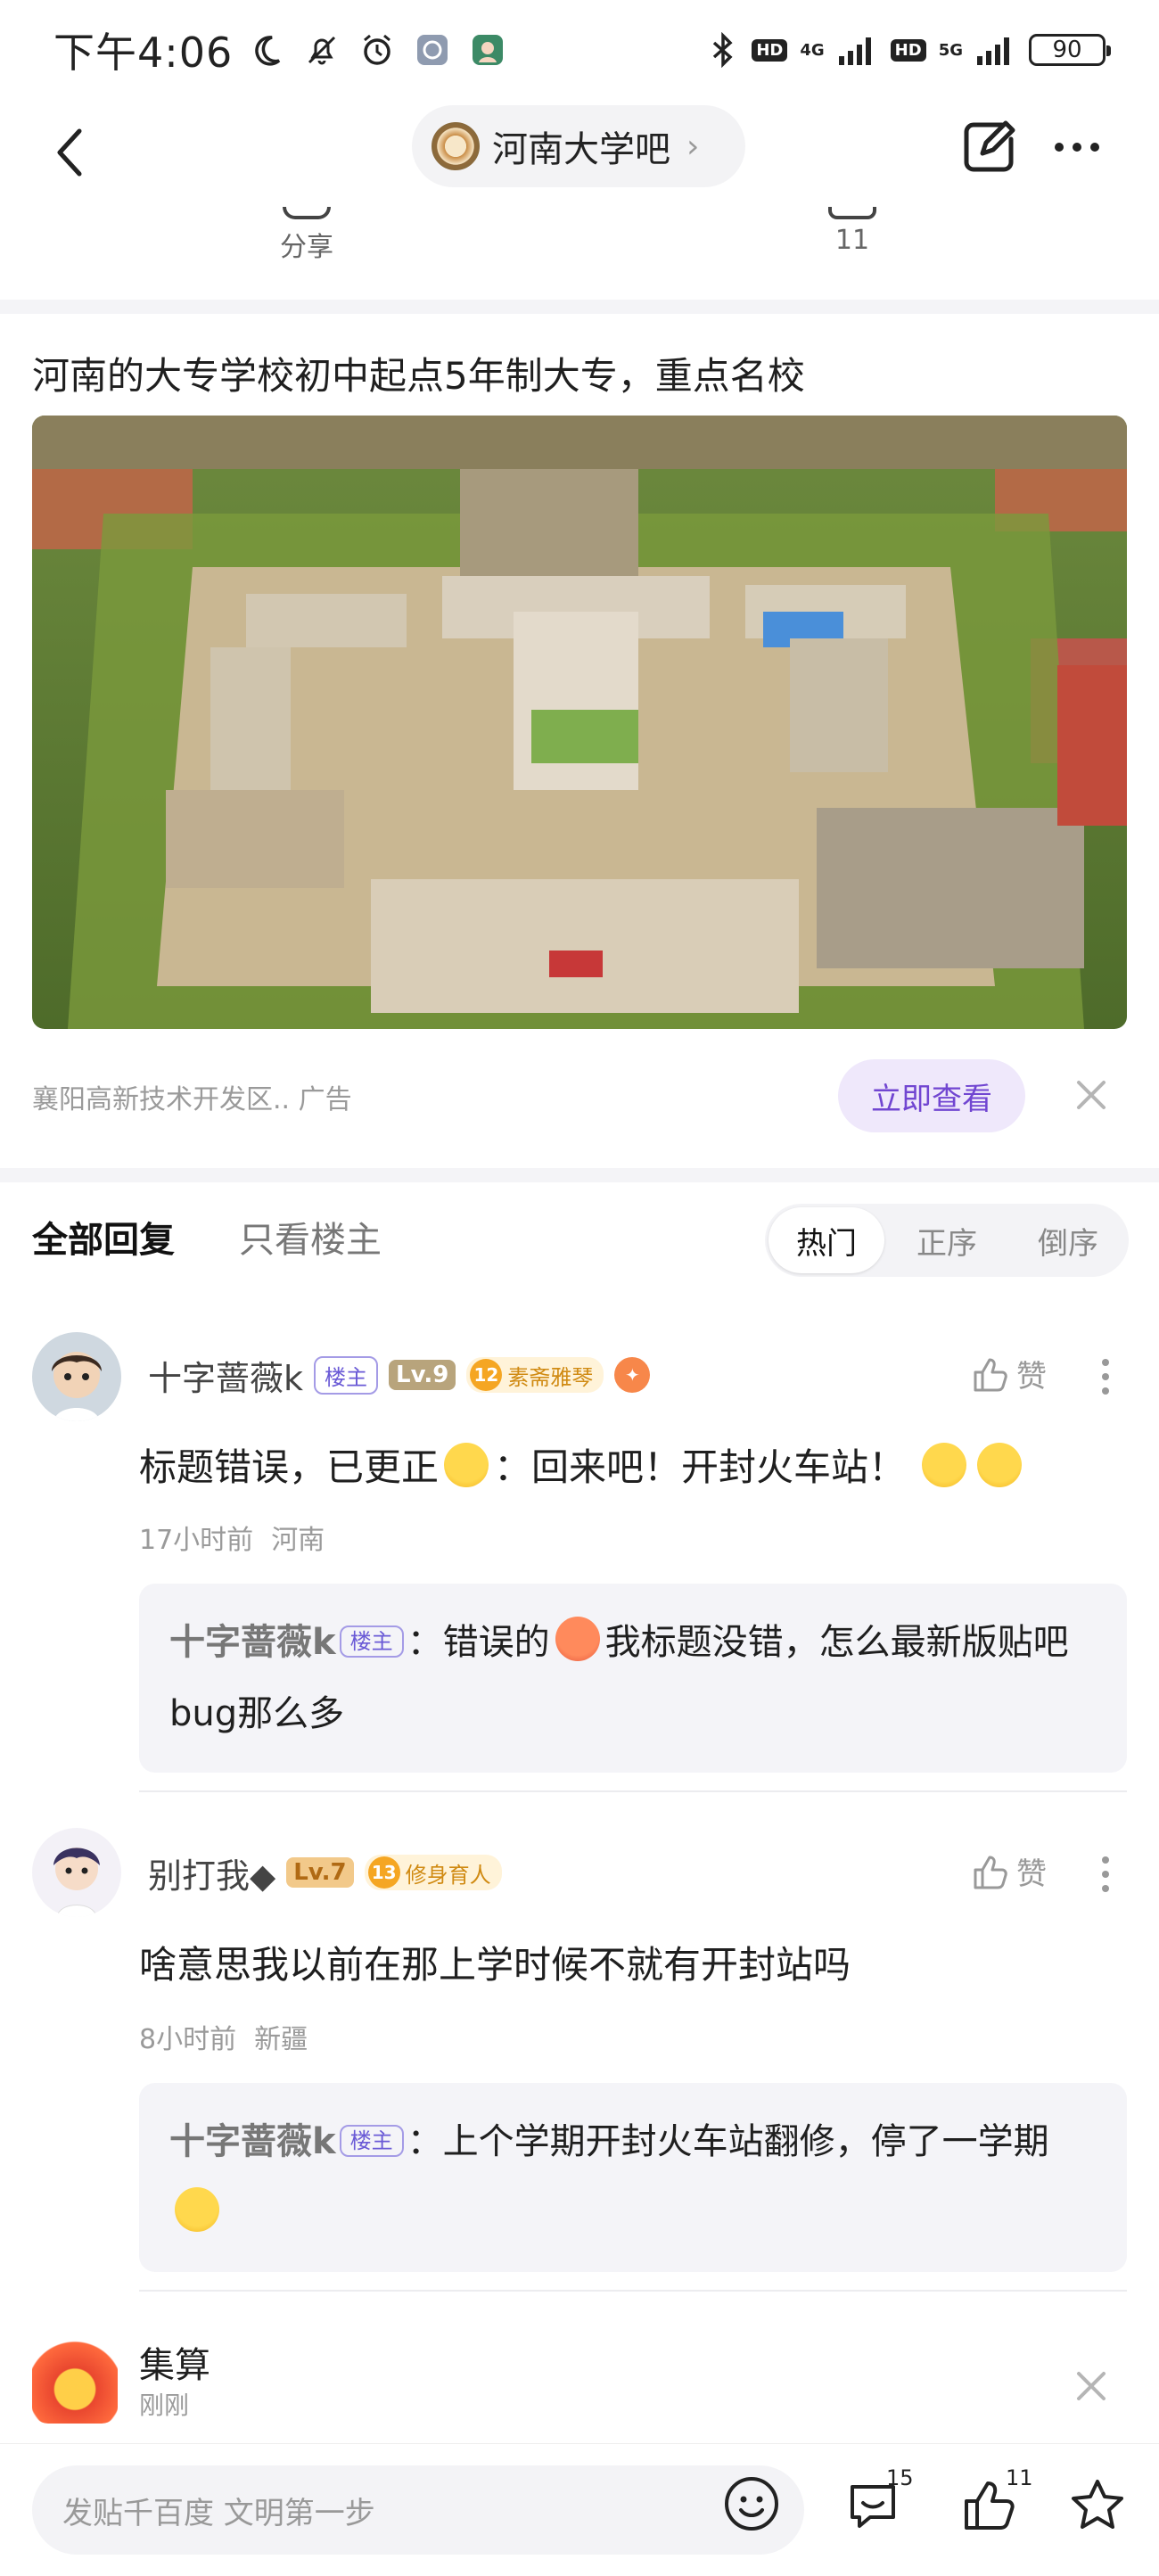 This screenshot has height=2576, width=1159. I want to click on sub-reply: 十字蔷薇k 楼主 ：错误的 我标题没错，怎么最新版贴吧bug那么多, so click(633, 1678).